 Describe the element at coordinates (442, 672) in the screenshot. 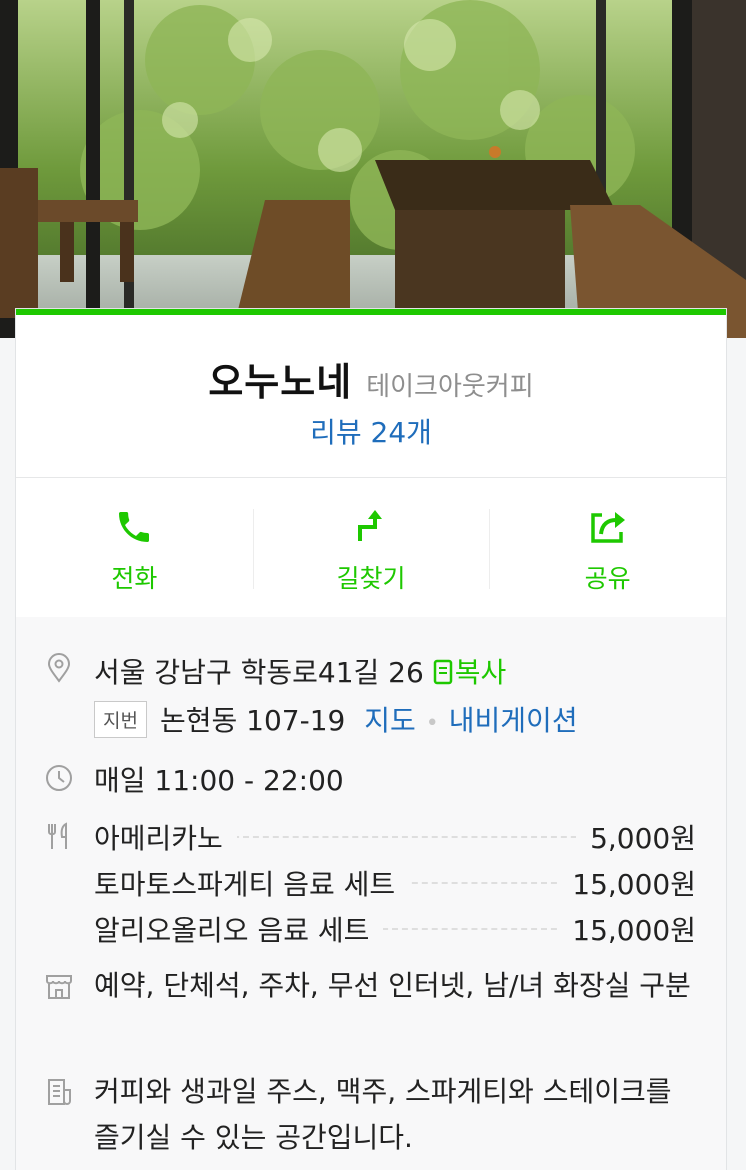

I see `copy-icon` at that location.